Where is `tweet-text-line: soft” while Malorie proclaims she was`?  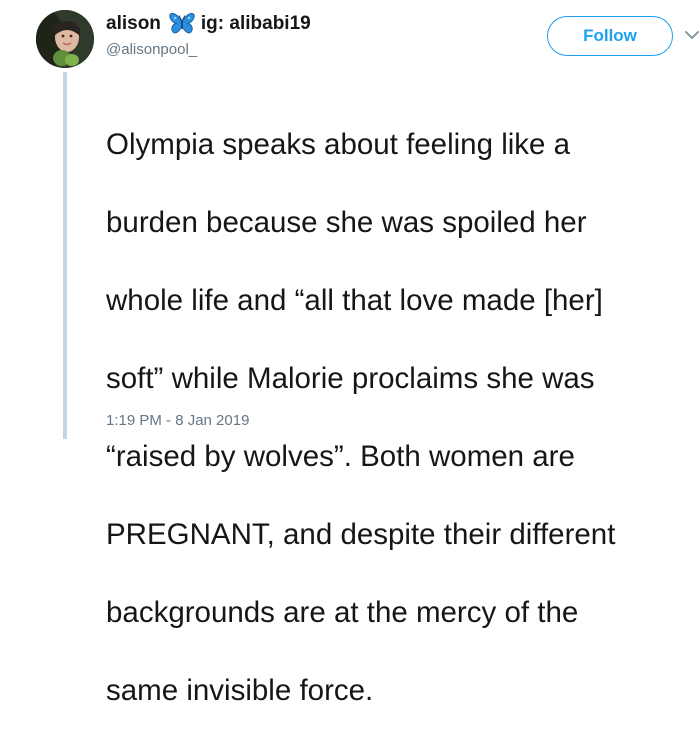
tweet-text-line: soft” while Malorie proclaims she was is located at coordinates (350, 378).